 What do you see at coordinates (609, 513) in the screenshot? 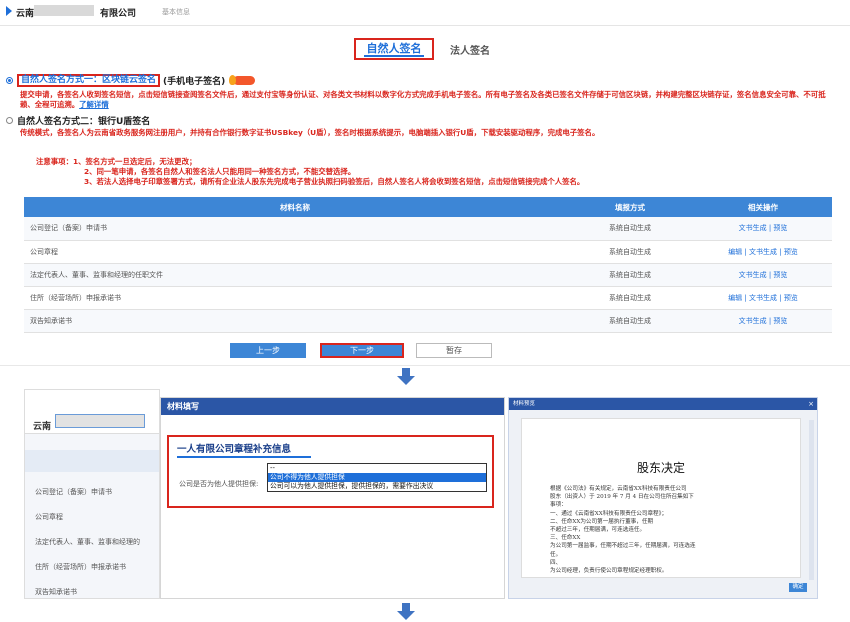
I see `doc-line: 一、通过《云南省XX科技有限责任公司章程》；` at bounding box center [609, 513].